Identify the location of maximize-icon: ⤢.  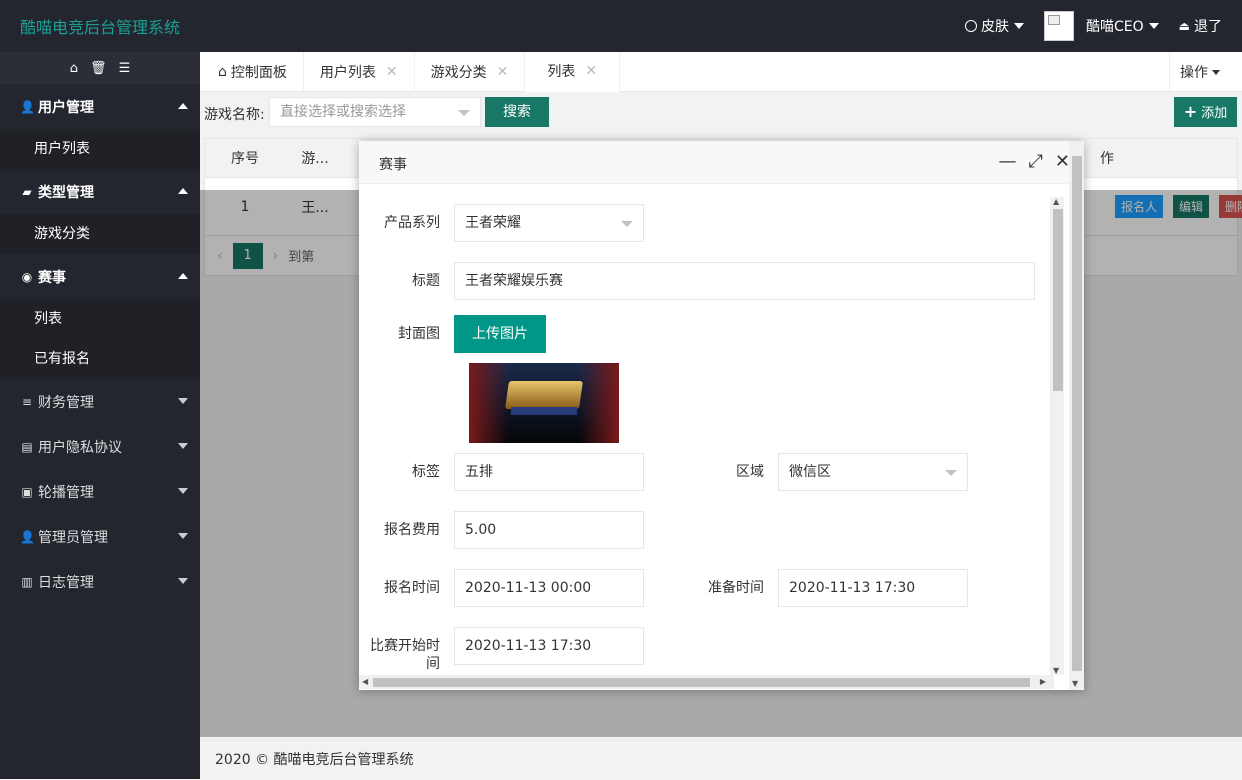
(1036, 161).